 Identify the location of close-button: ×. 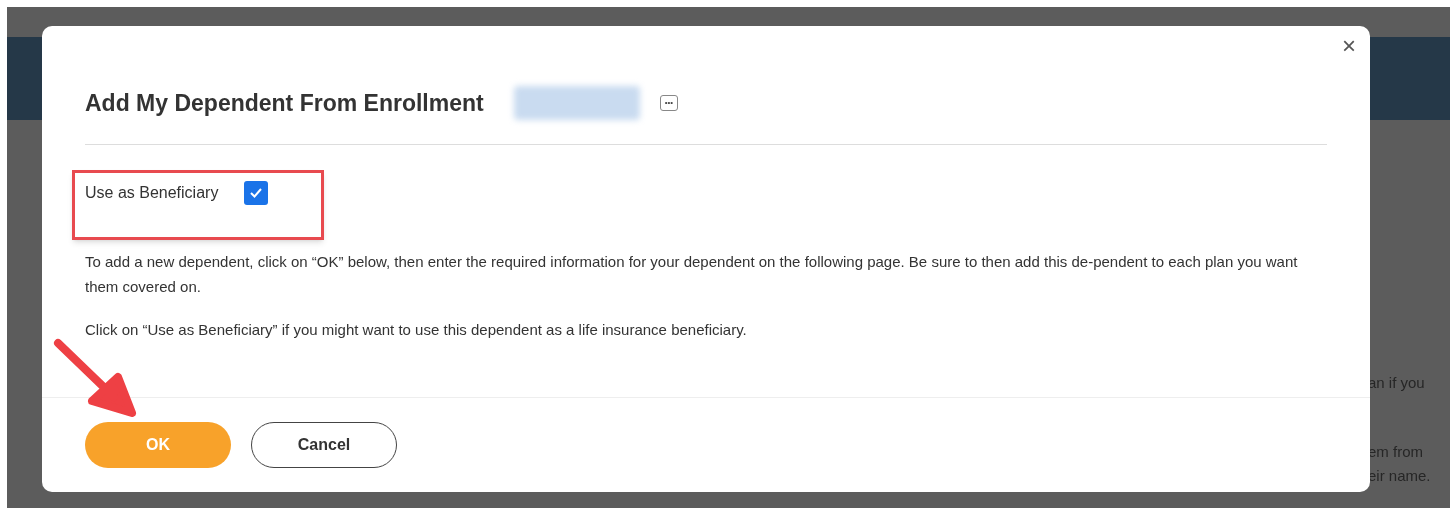
(1349, 46).